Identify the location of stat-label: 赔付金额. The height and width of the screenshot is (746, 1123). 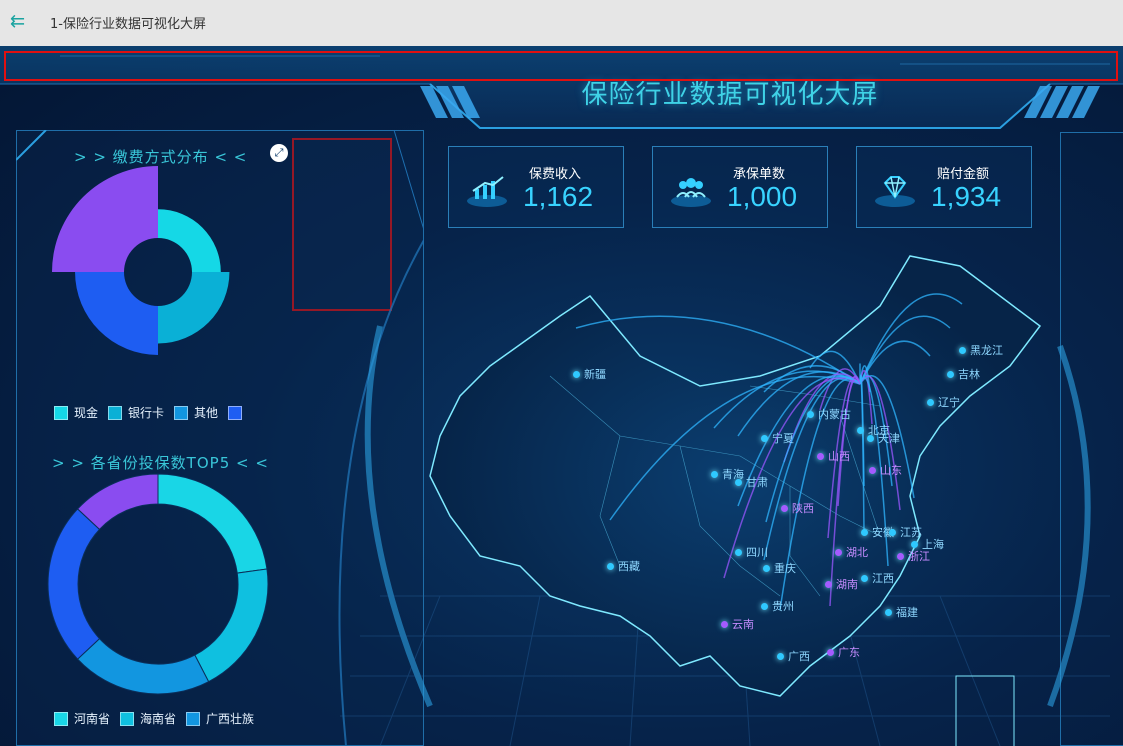
(963, 174).